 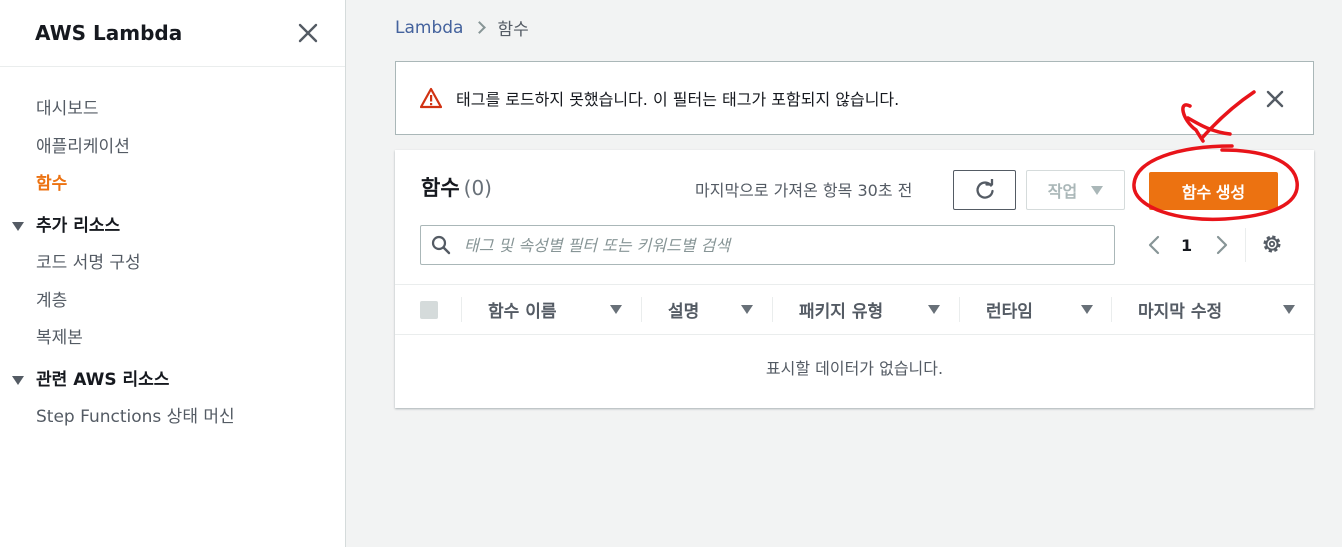 What do you see at coordinates (172, 227) in the screenshot?
I see `sidebar-section-additional-resources: 추가 리소스` at bounding box center [172, 227].